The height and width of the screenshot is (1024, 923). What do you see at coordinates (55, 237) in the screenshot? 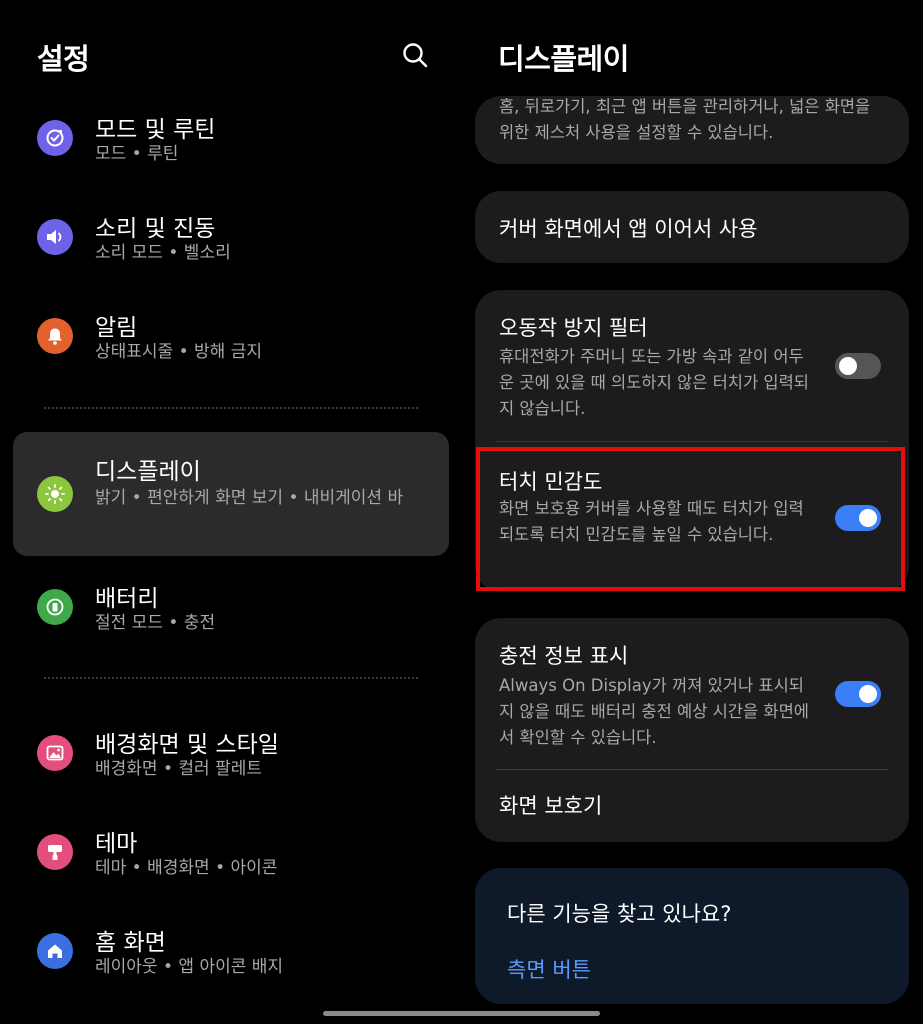
I see `volume-icon` at bounding box center [55, 237].